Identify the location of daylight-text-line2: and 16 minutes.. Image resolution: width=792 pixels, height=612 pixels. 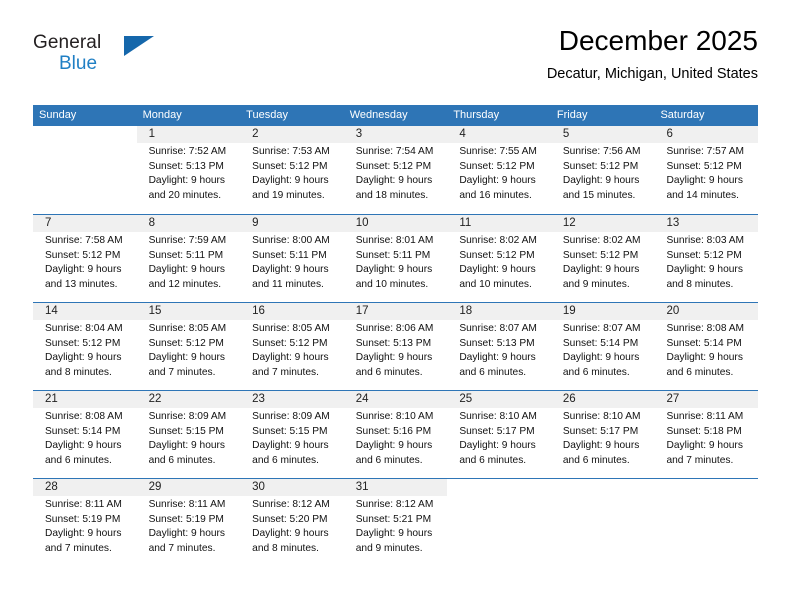
(495, 195).